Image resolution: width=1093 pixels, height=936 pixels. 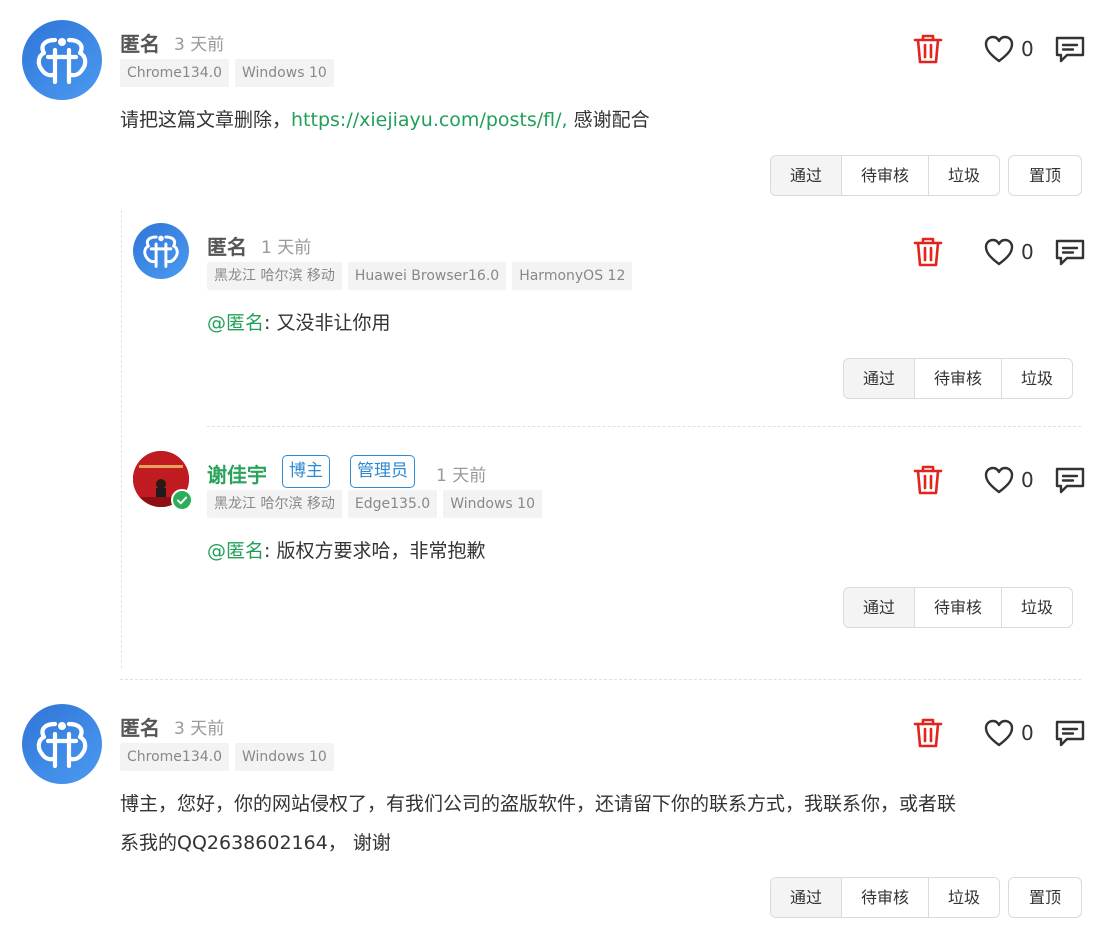 What do you see at coordinates (644, 426) in the screenshot?
I see `reply-divider` at bounding box center [644, 426].